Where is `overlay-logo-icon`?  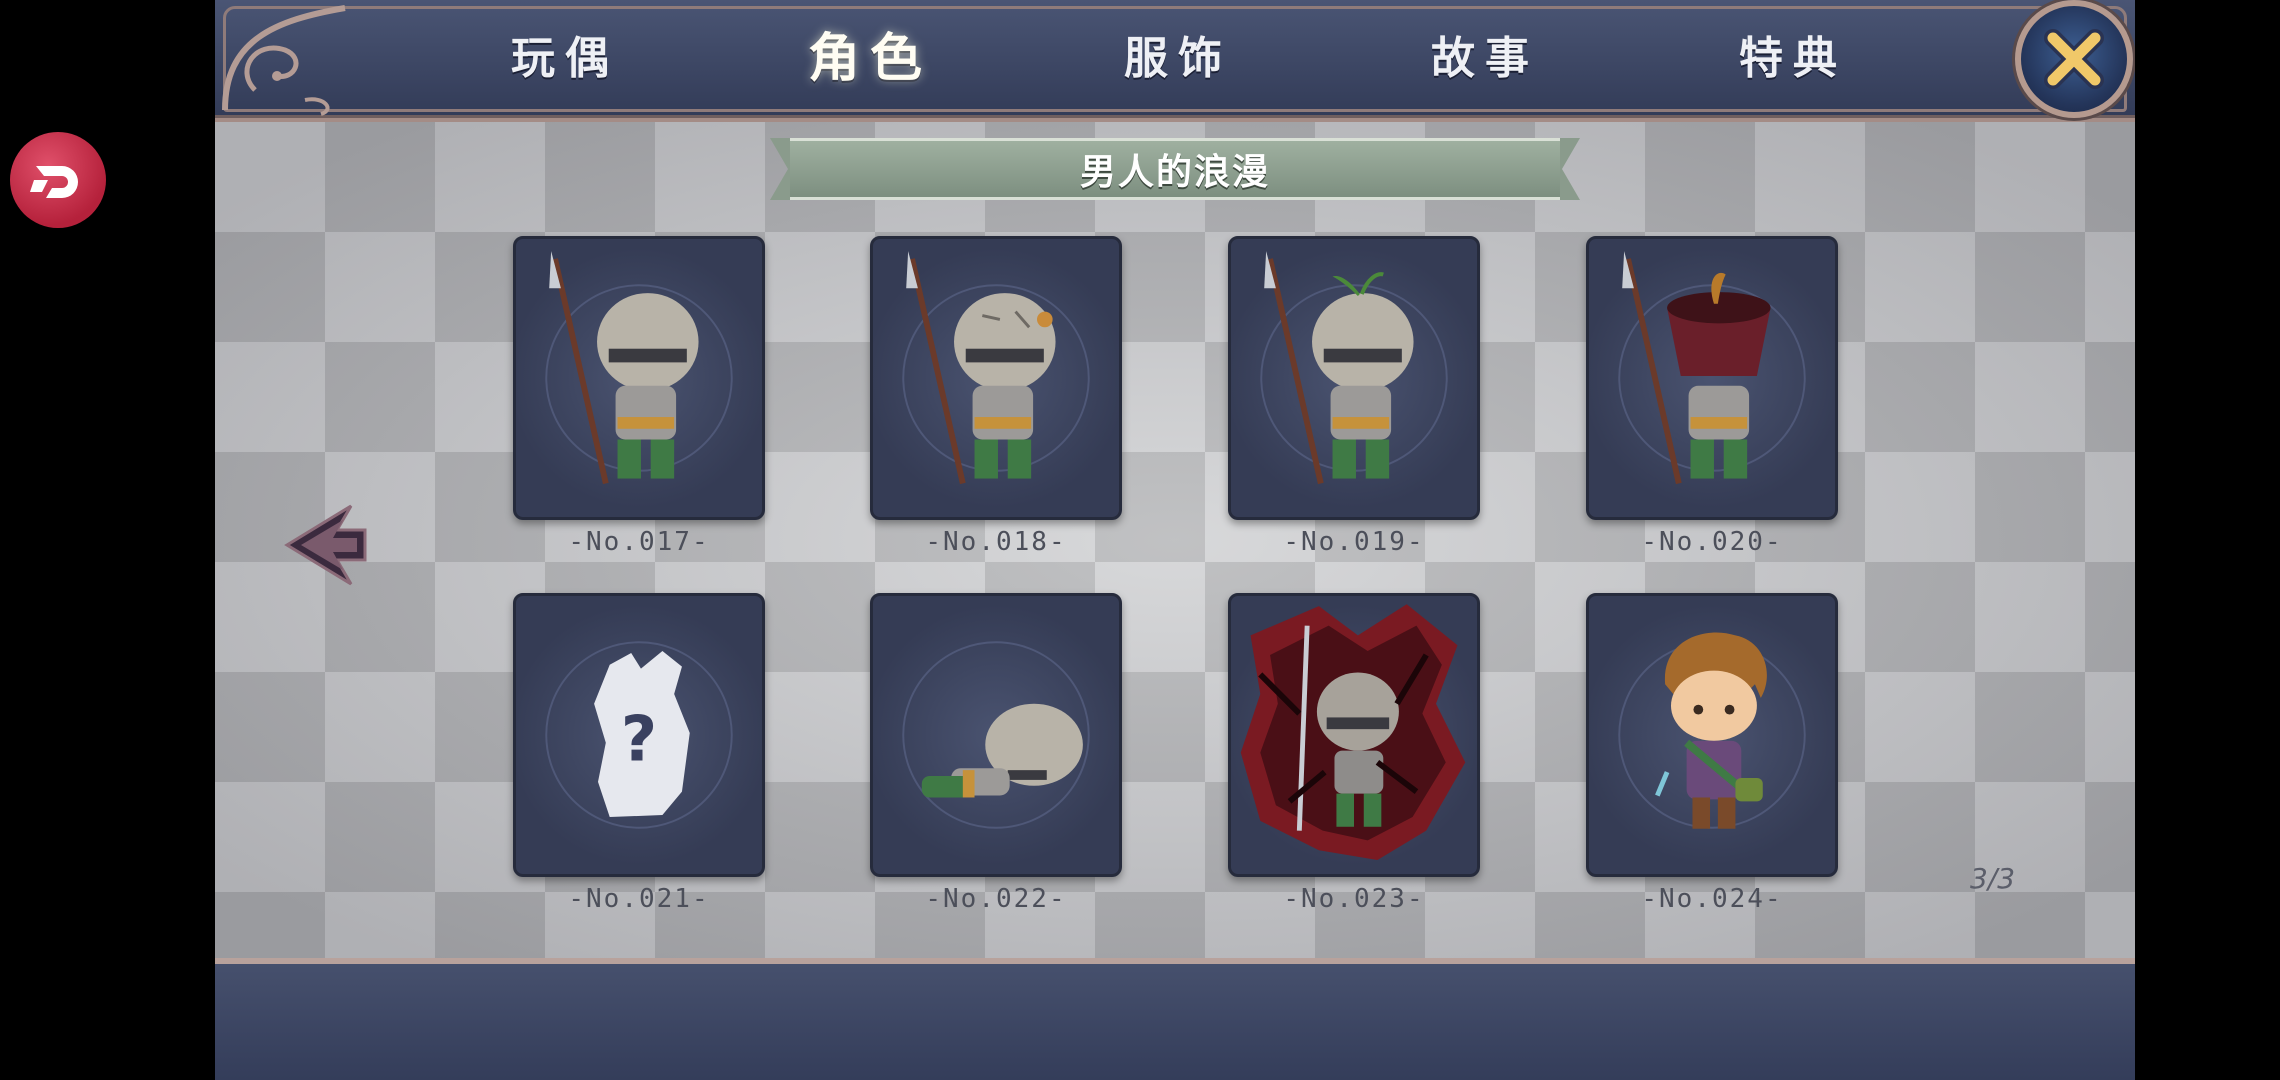
overlay-logo-icon is located at coordinates (54, 182).